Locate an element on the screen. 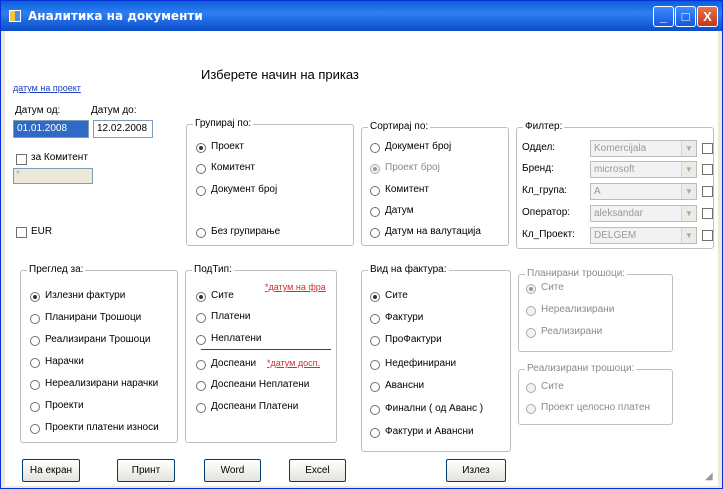 The height and width of the screenshot is (489, 723). realized-costs-box: Реализирани трошоци: is located at coordinates (595, 394).